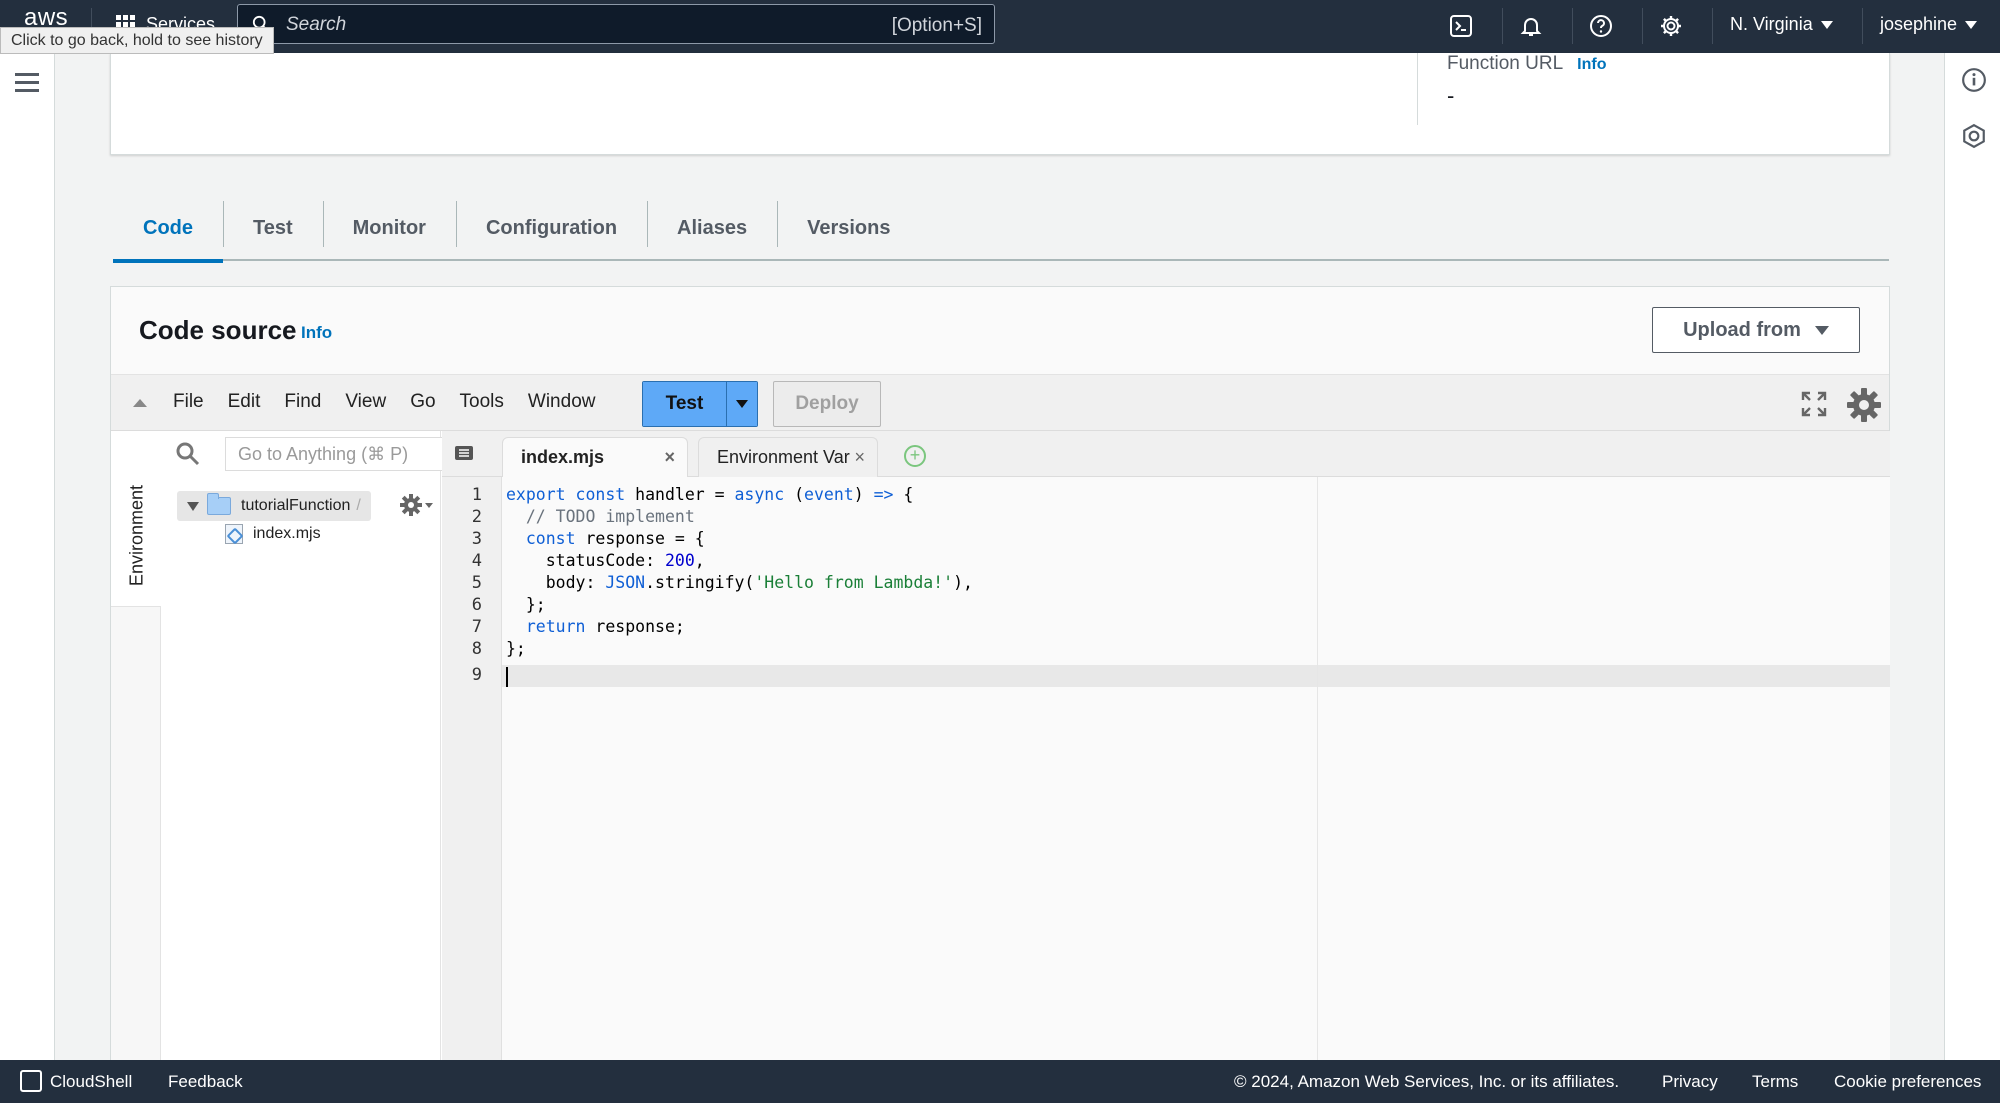 The height and width of the screenshot is (1103, 2000). I want to click on tab-versions: Versions, so click(848, 228).